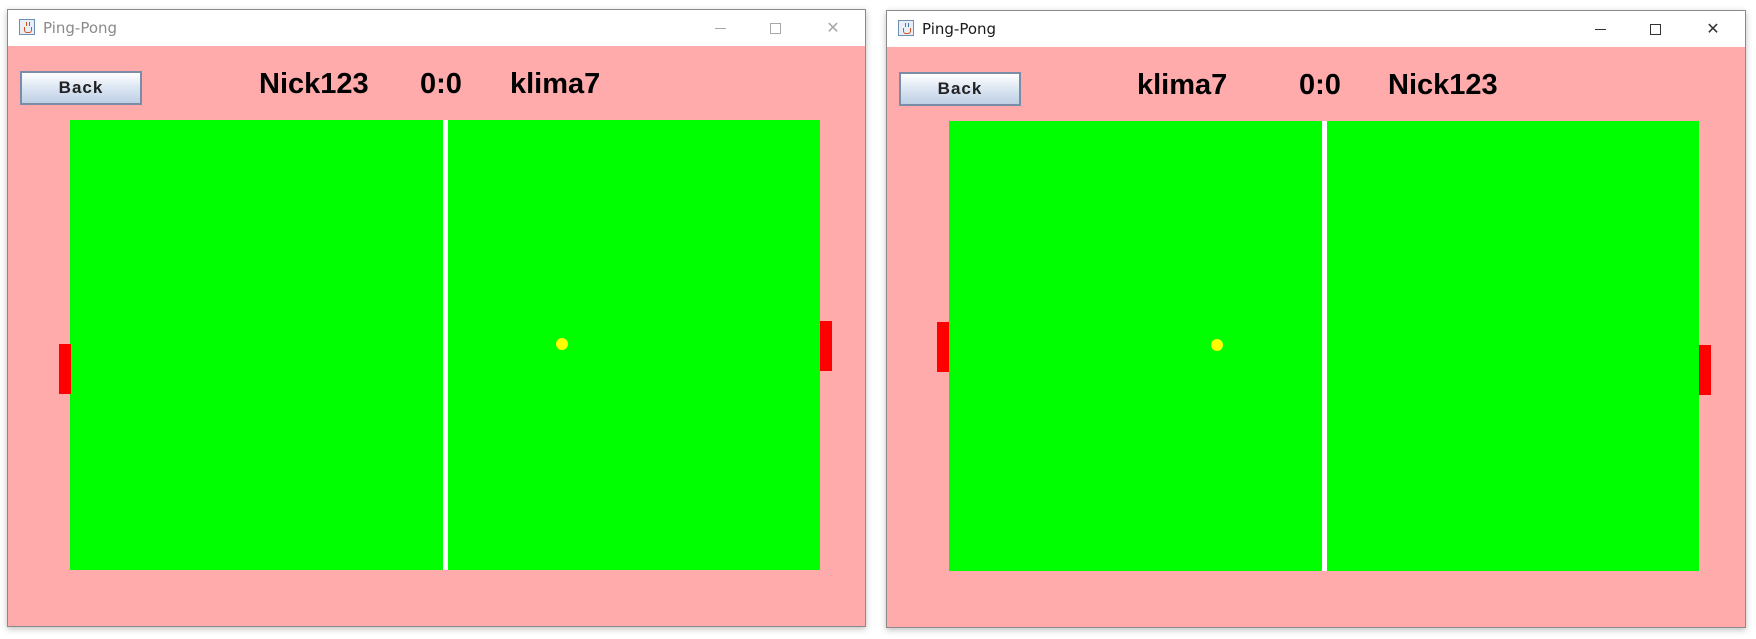 The width and height of the screenshot is (1756, 639). Describe the element at coordinates (555, 84) in the screenshot. I see `right-player-name: klima7` at that location.